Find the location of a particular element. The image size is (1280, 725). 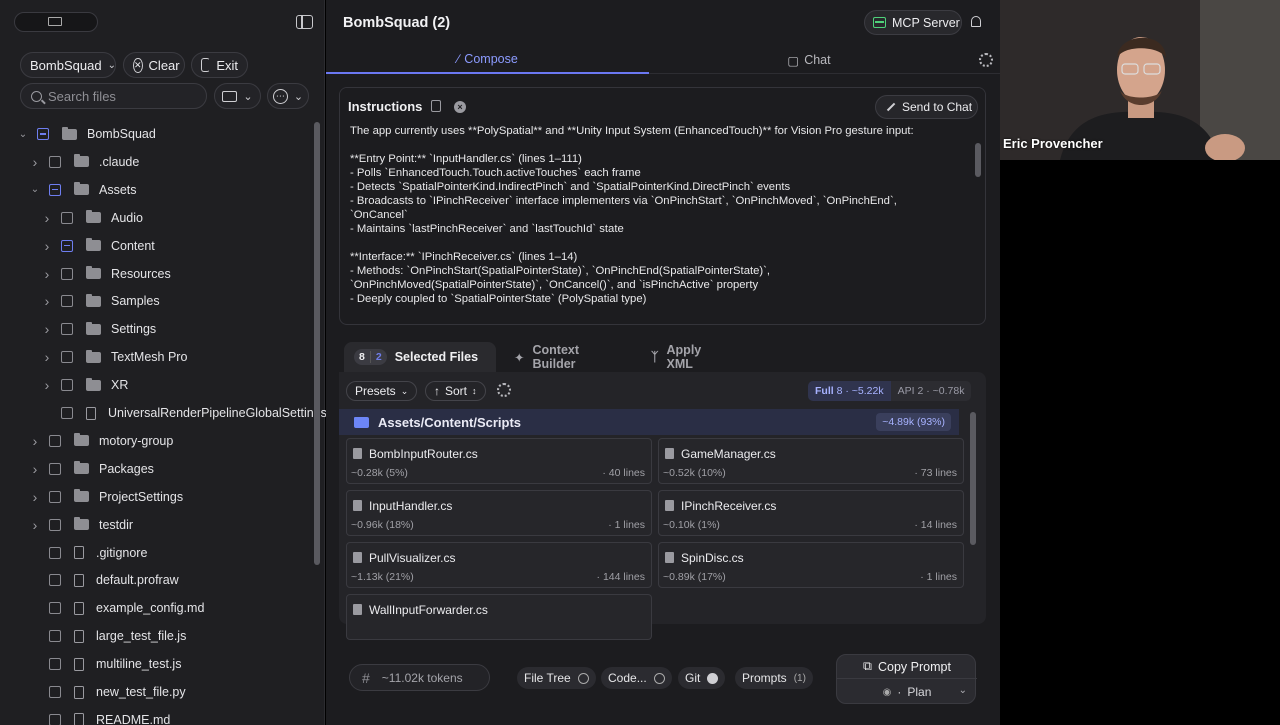

file-card: SpinDisc.cs ~0.89k (17%) · 1 lines is located at coordinates (811, 565).